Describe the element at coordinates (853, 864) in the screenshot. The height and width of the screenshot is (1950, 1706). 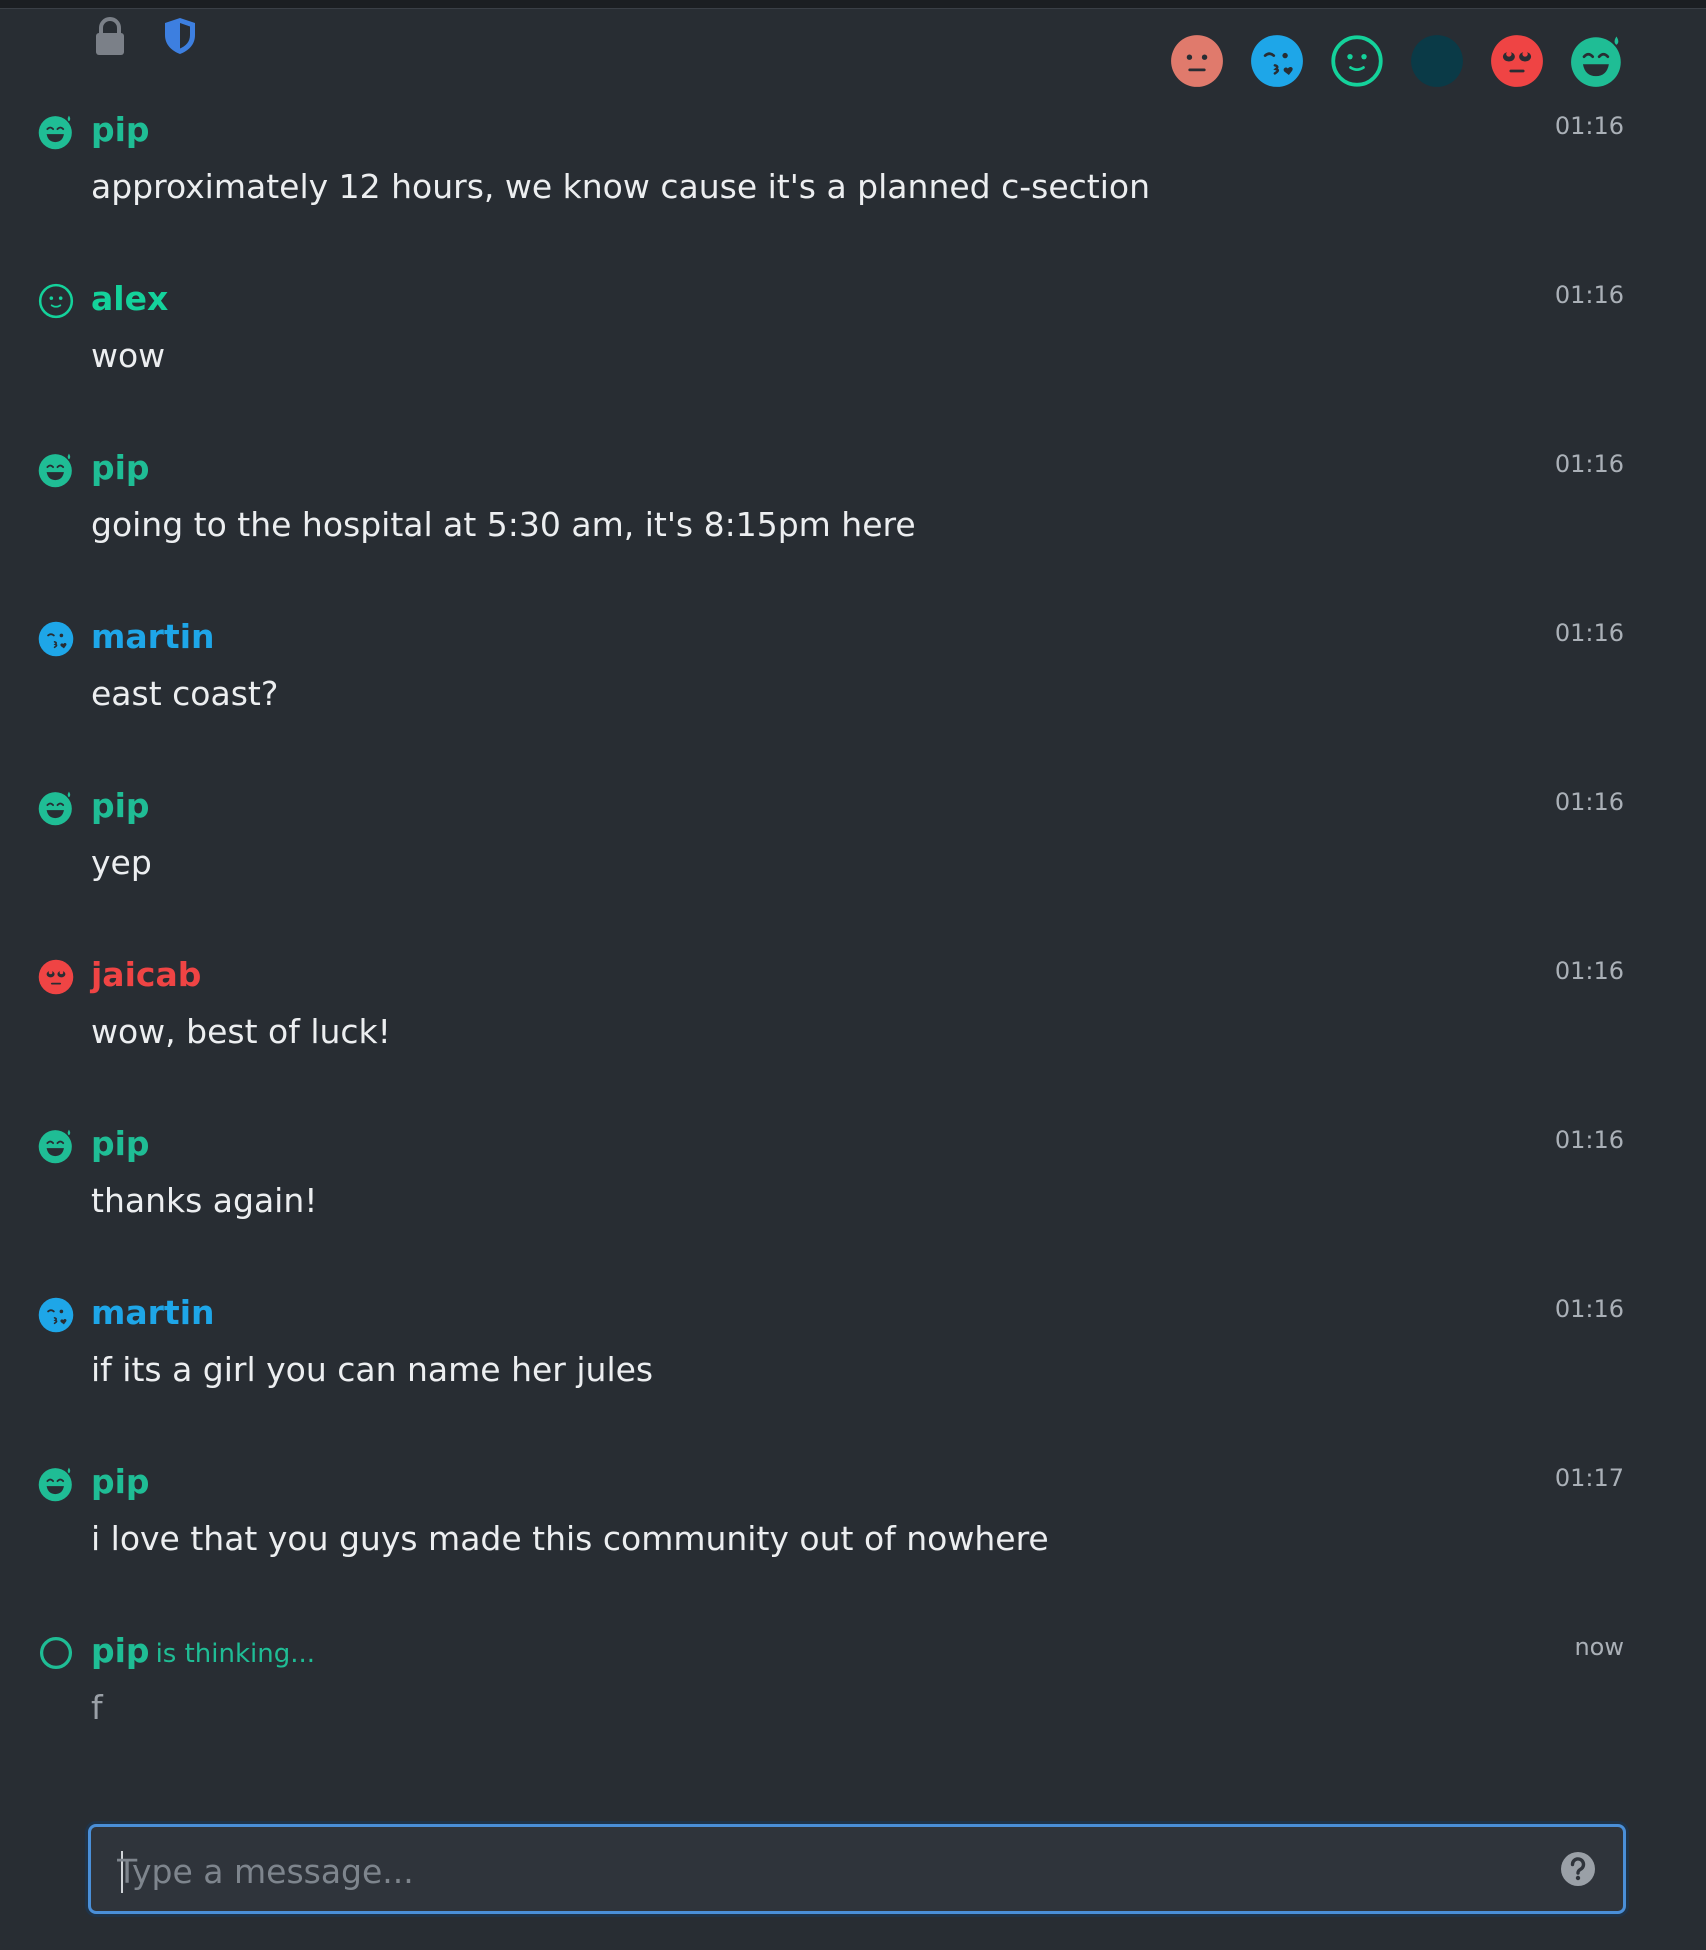
I see `message-item: pip 01:16 yep` at that location.